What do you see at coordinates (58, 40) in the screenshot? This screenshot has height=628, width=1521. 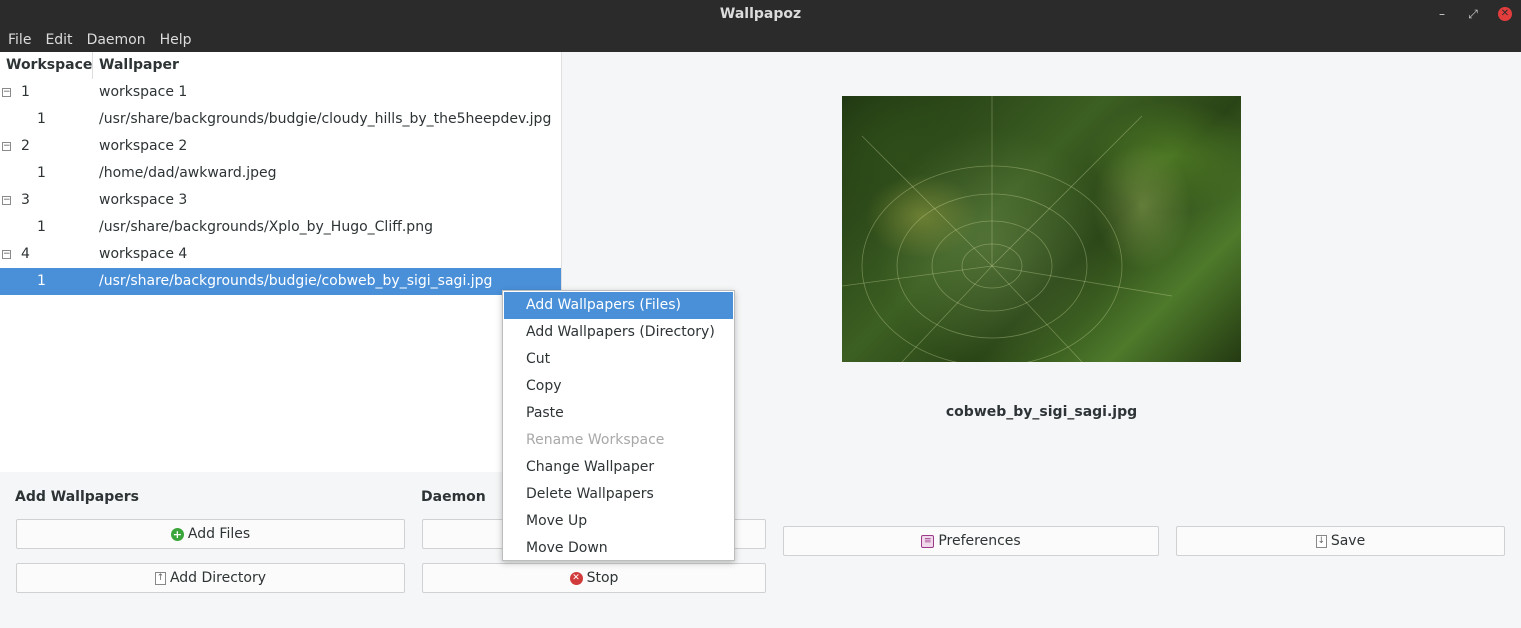 I see `menu-edit: Edit` at bounding box center [58, 40].